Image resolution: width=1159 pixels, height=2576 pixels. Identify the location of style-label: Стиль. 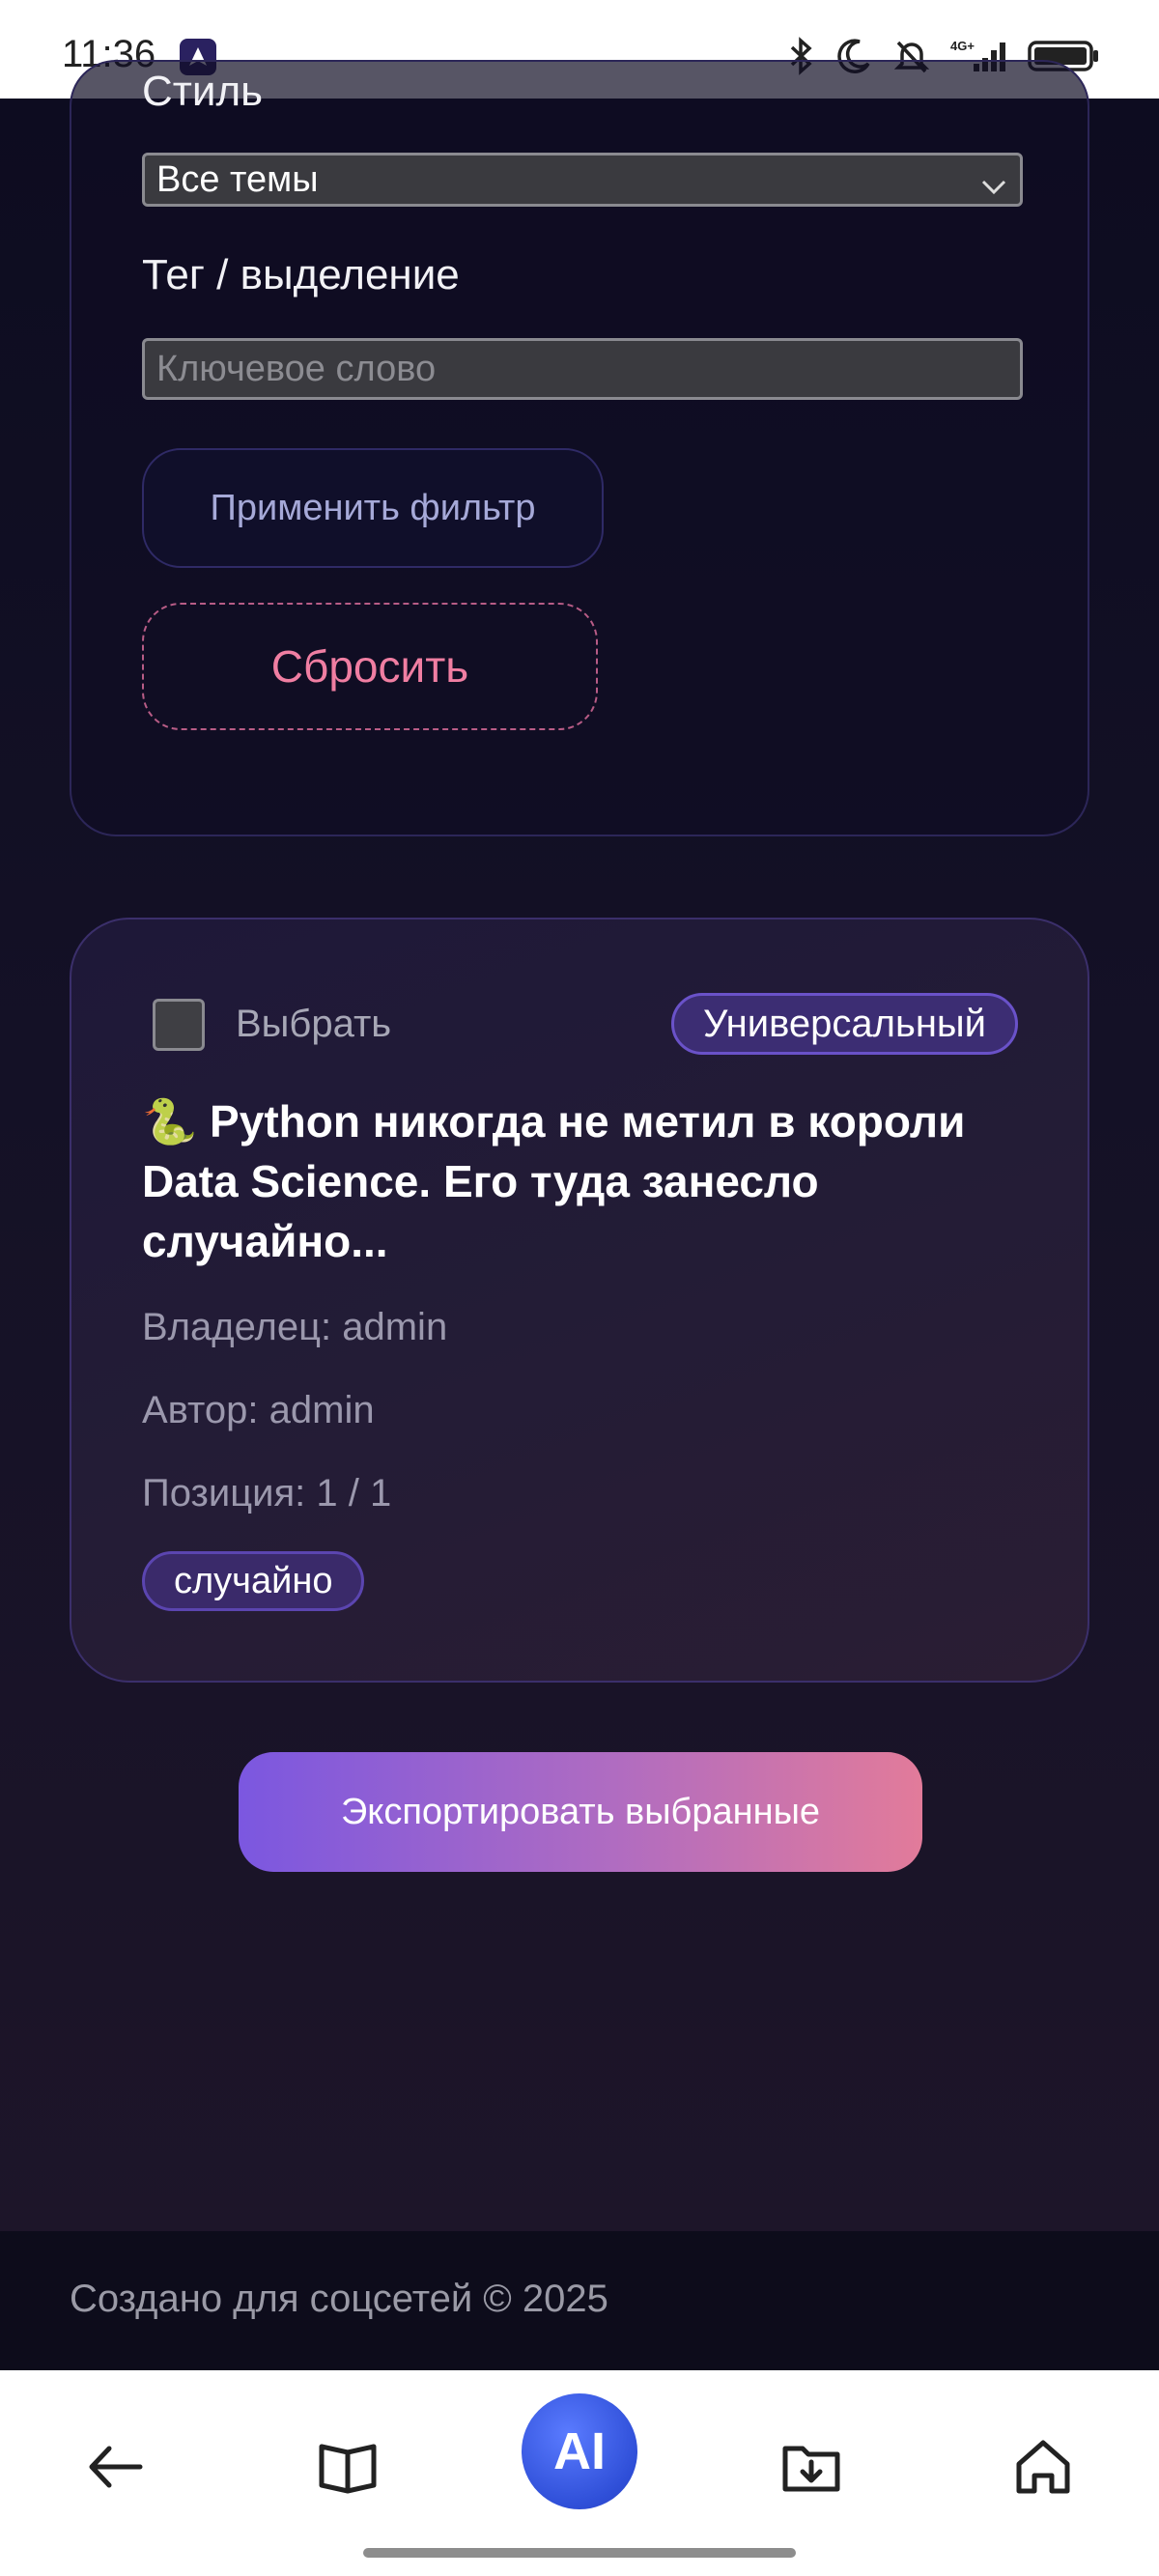
(203, 91).